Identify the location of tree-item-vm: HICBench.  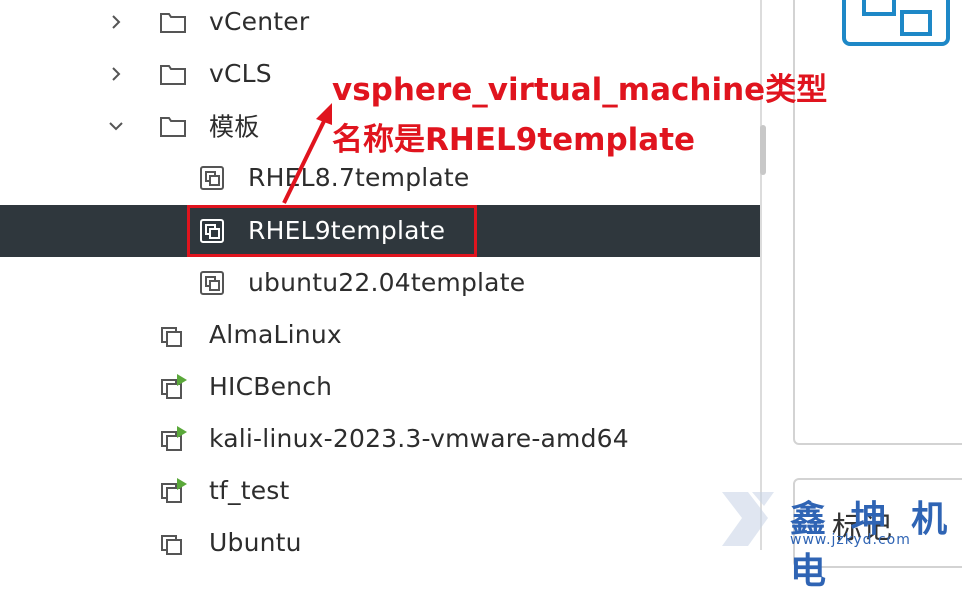
(380, 387).